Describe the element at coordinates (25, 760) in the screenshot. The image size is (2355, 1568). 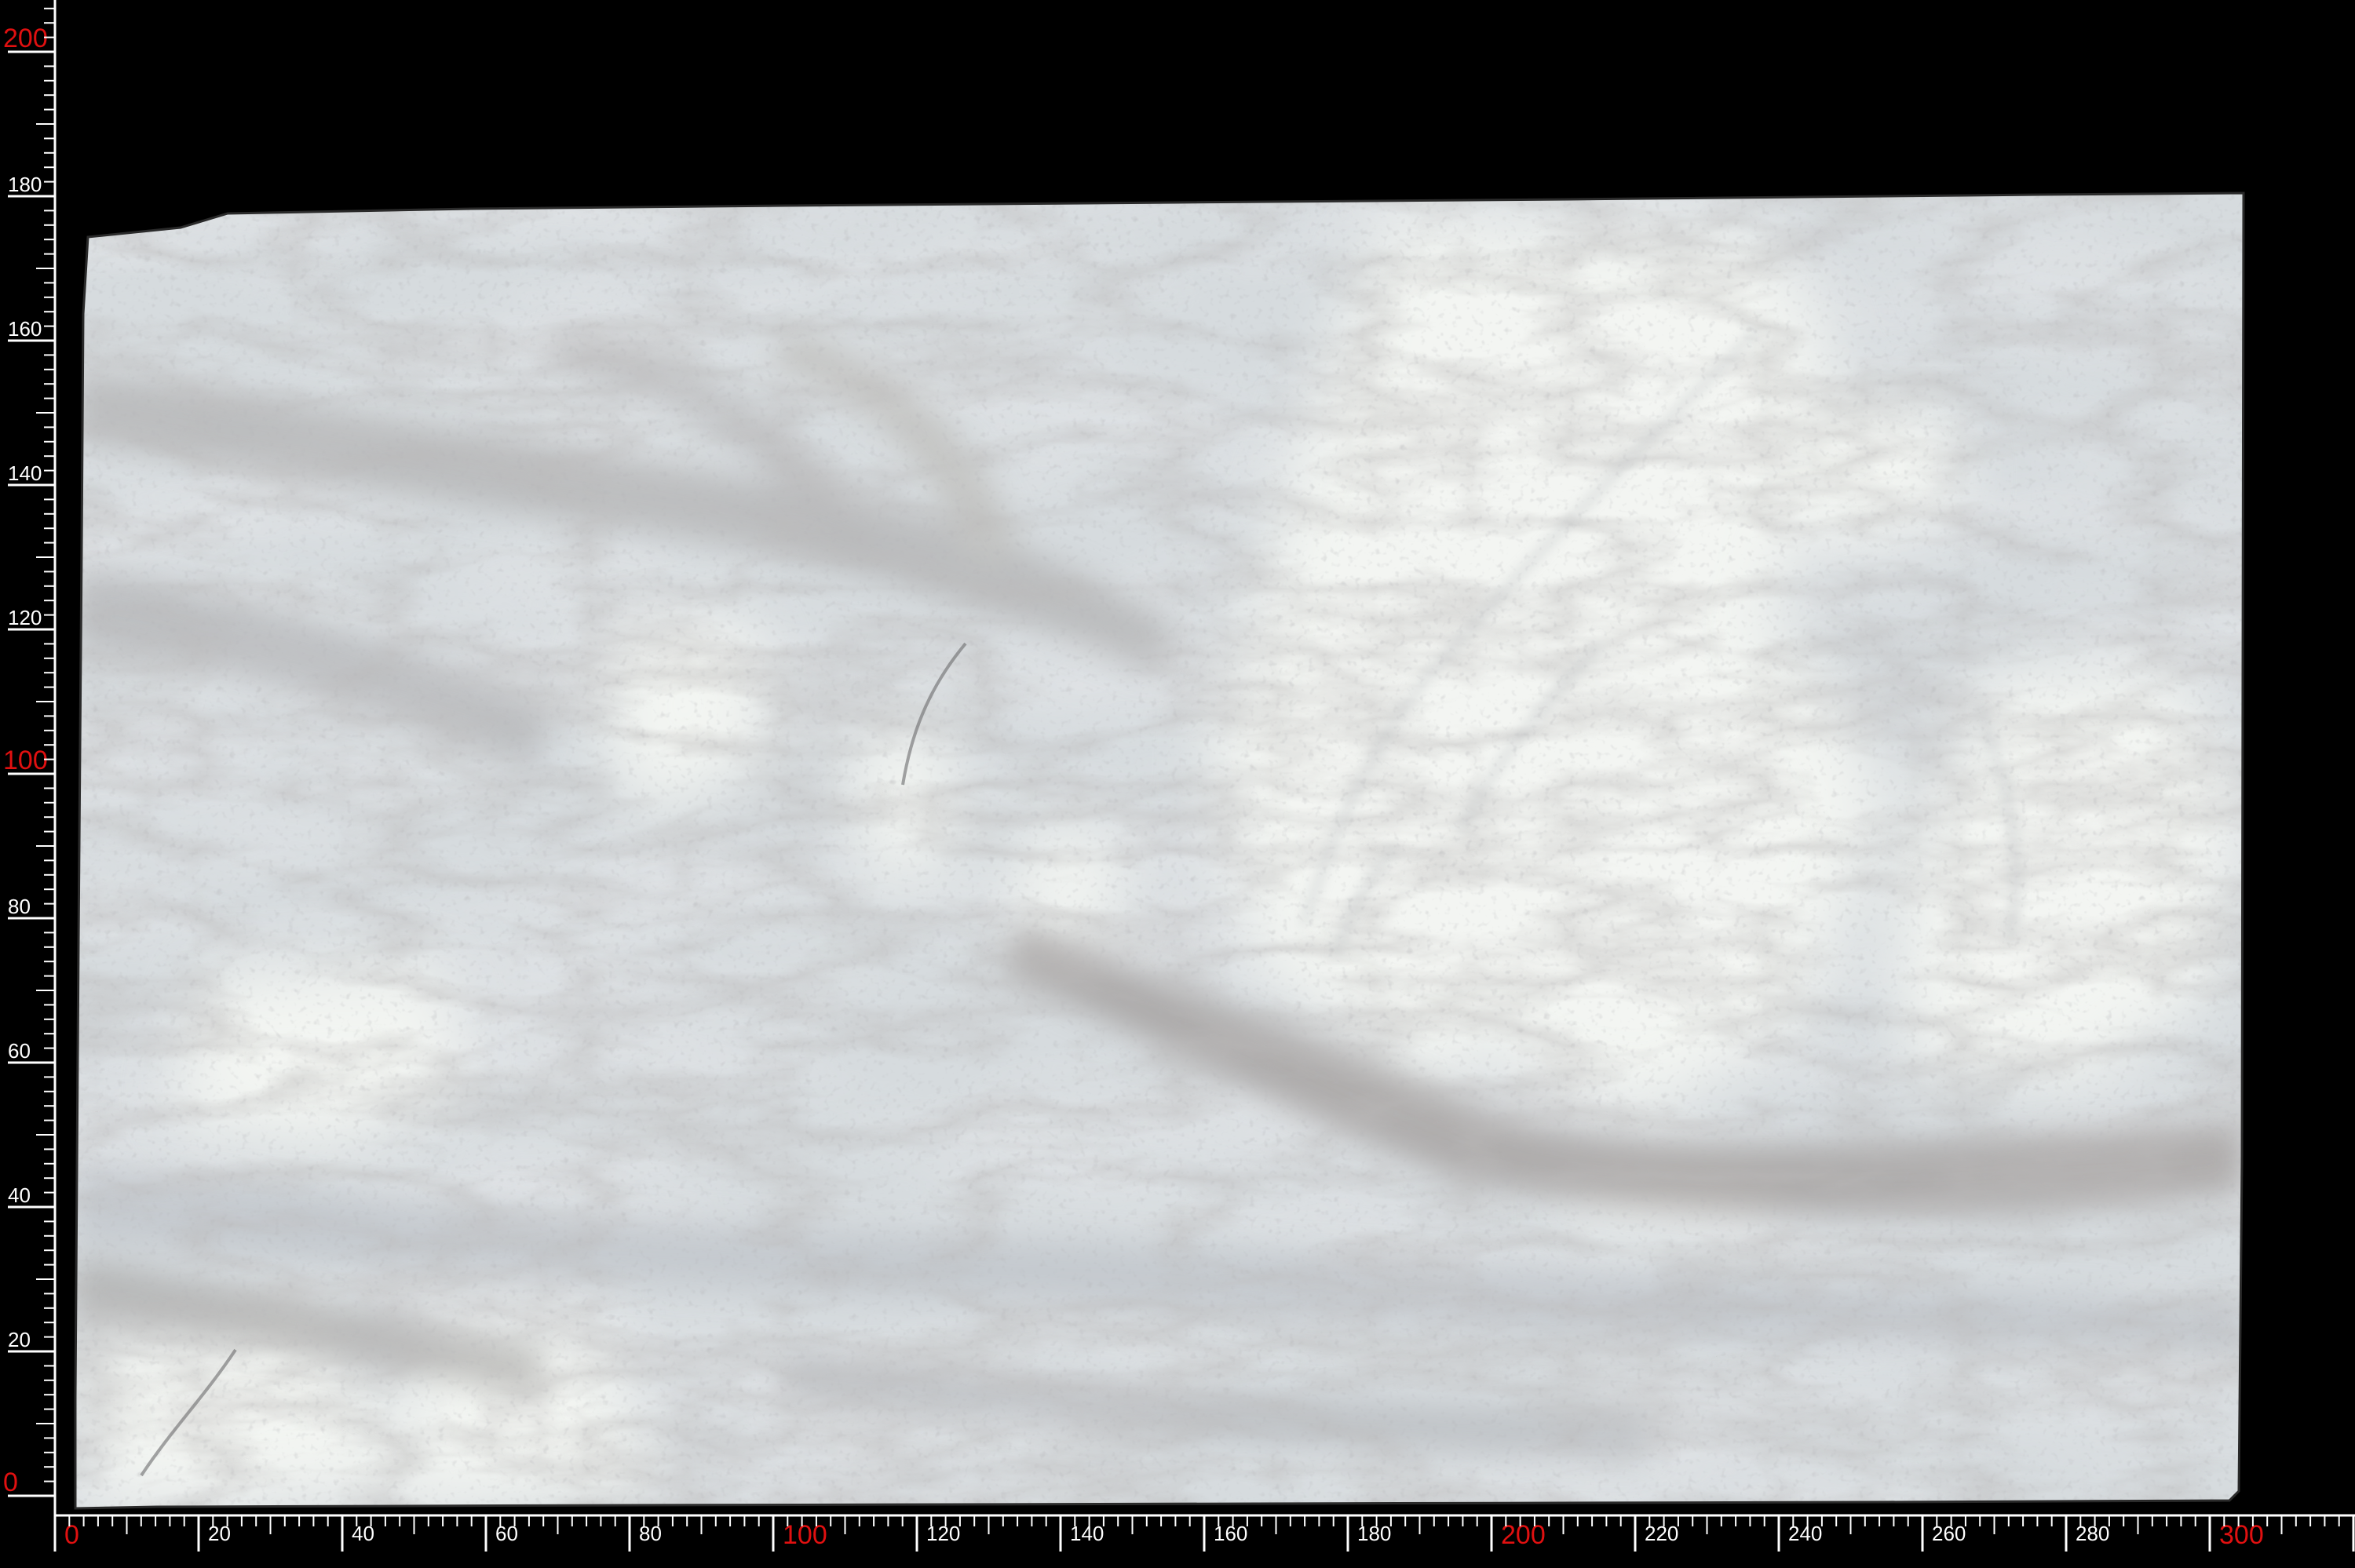
I see `y-ruler-label: 100` at that location.